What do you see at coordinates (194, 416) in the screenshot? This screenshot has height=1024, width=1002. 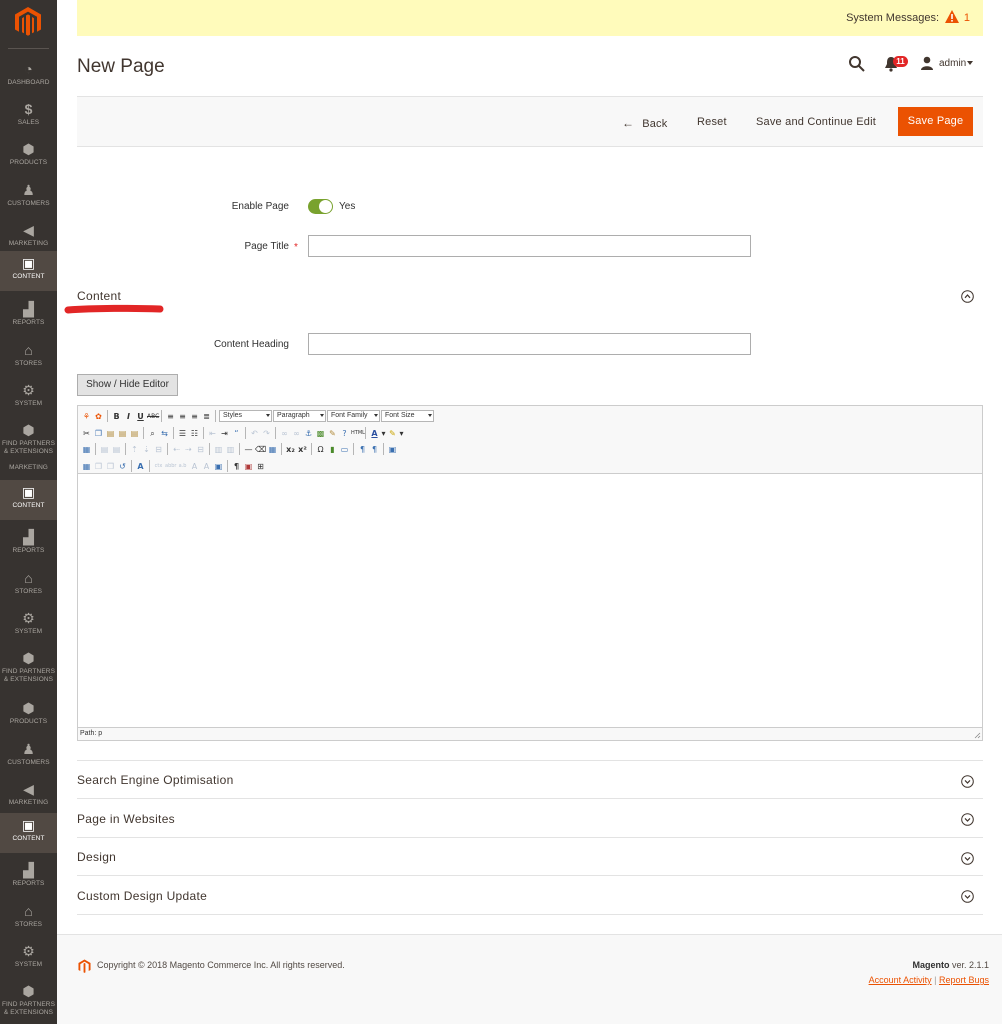 I see `align-right-icon: ≡` at bounding box center [194, 416].